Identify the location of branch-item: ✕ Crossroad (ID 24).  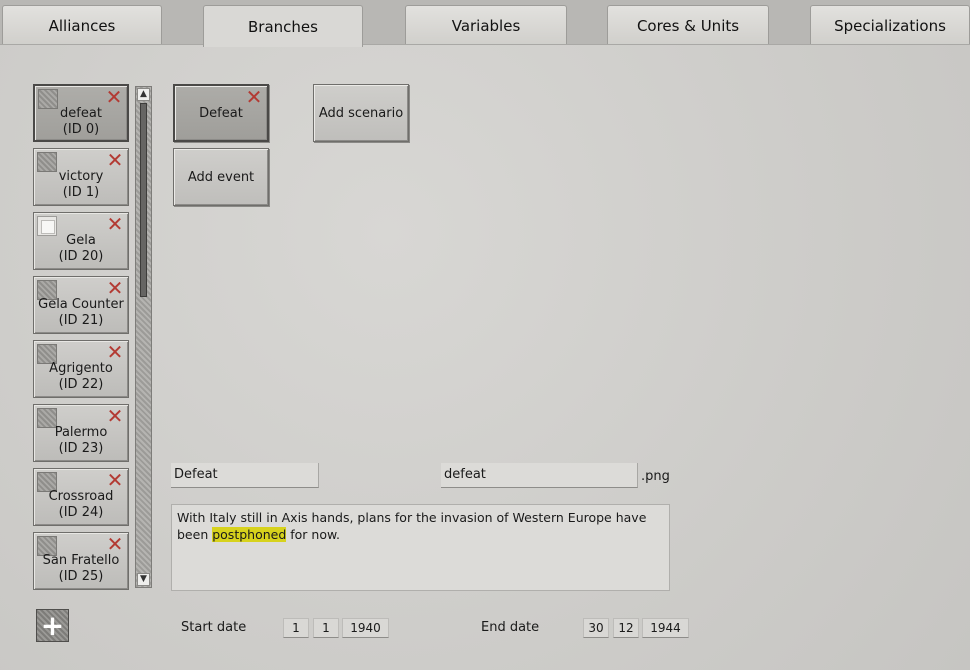
(81, 497).